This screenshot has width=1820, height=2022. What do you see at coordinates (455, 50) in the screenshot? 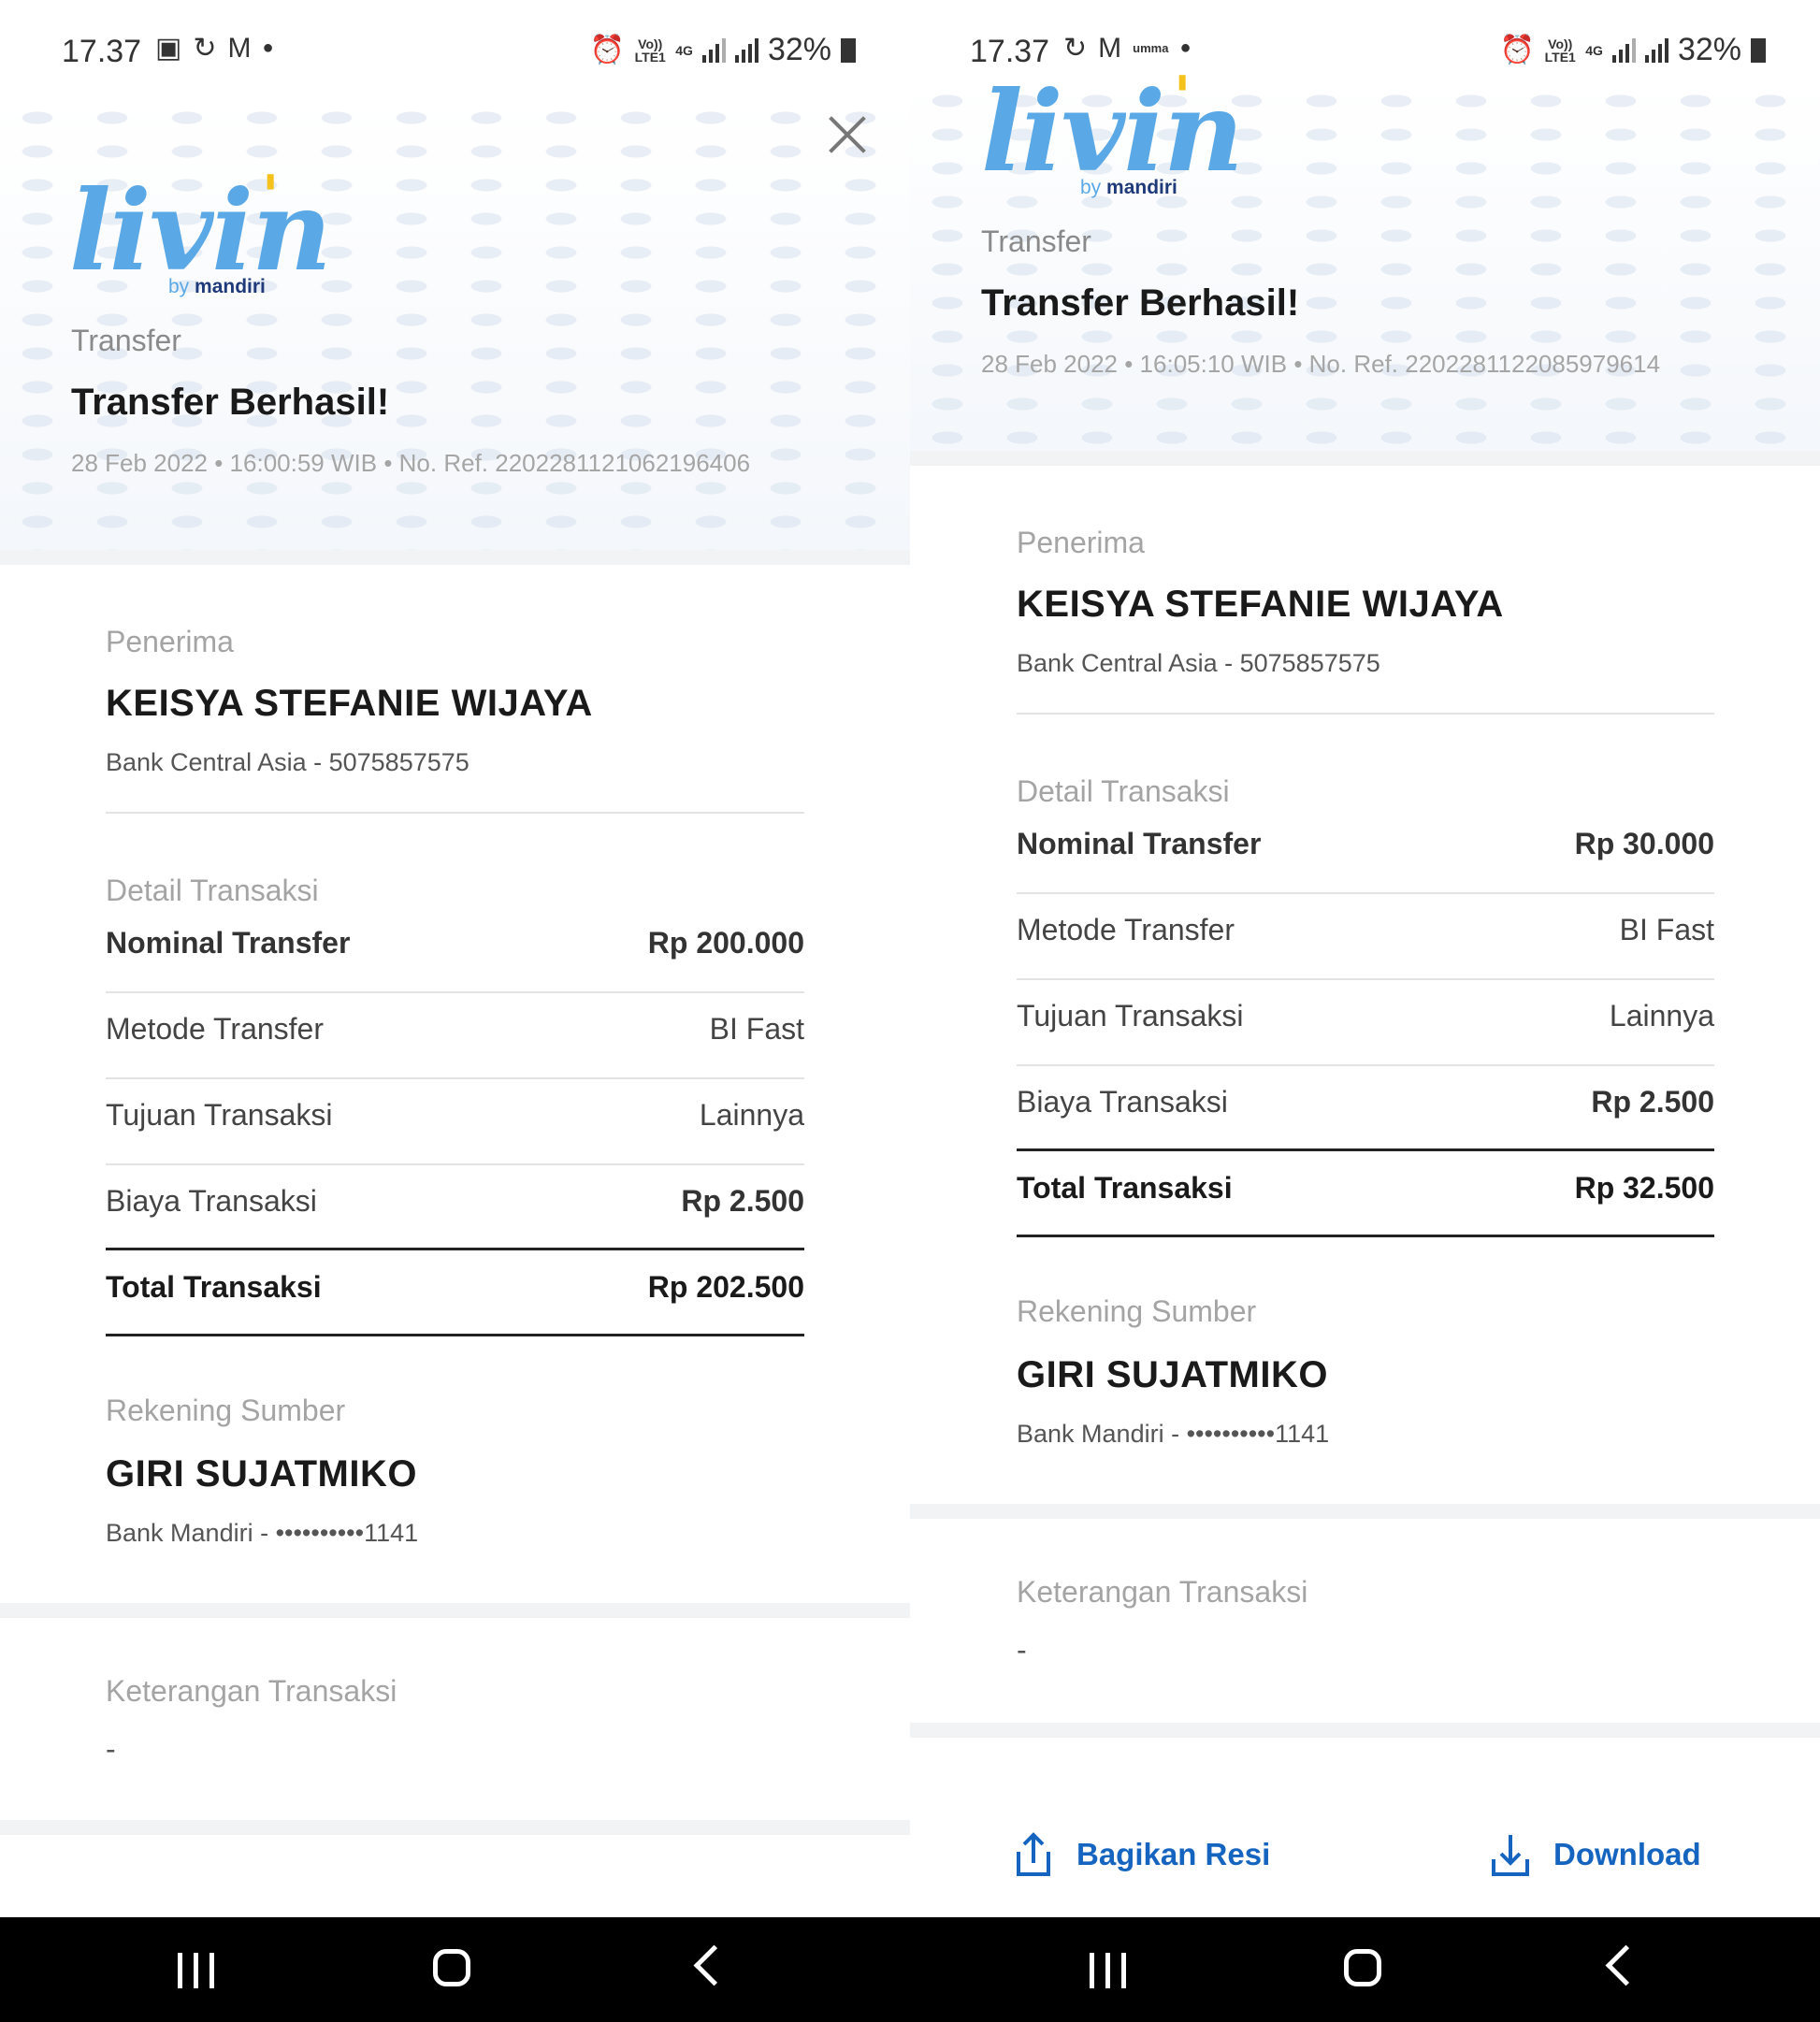
I see `status-bar: 17.37 ▣ ↻ M ● ⏰ Vo)) LTE1 4G 32%` at bounding box center [455, 50].